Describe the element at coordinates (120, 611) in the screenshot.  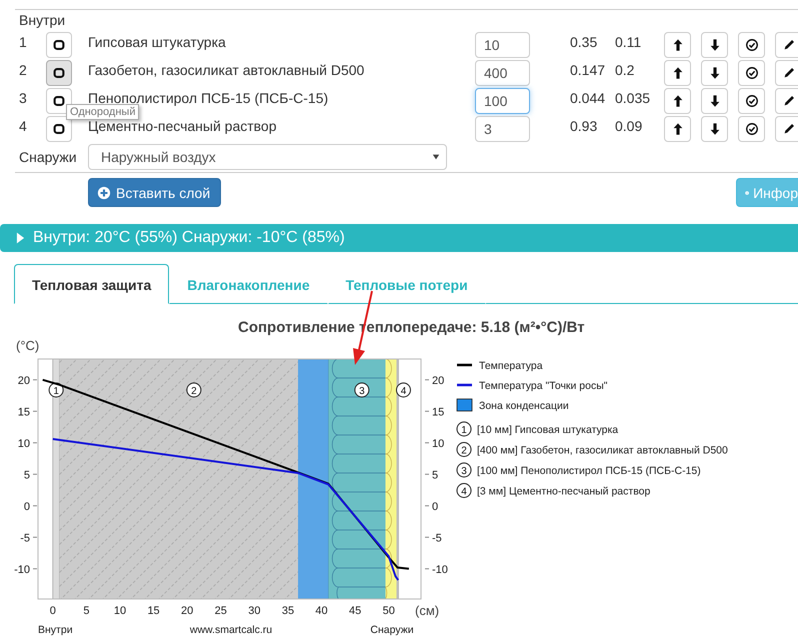
I see `x-tick-label: 10` at that location.